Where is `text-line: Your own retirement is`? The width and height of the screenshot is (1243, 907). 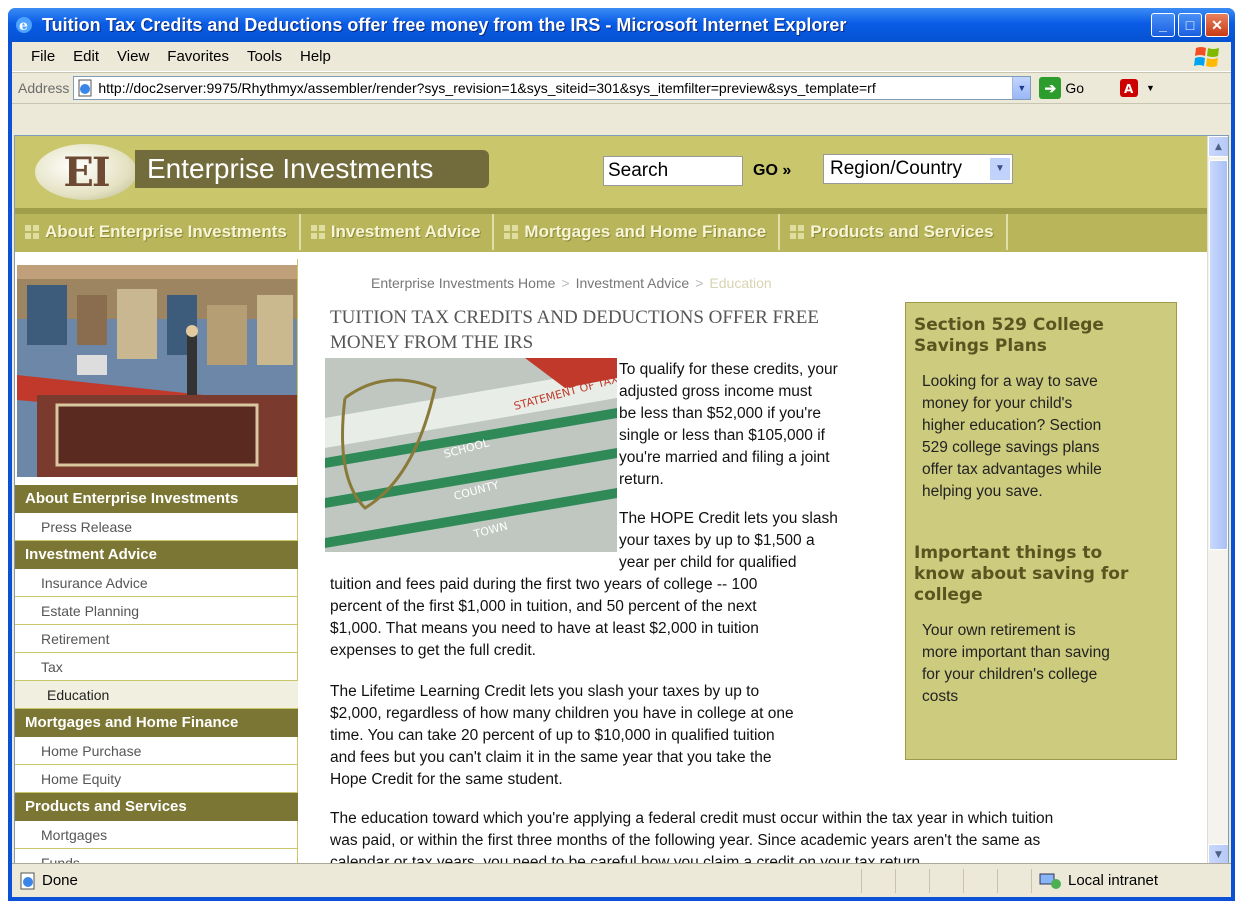
text-line: Your own retirement is is located at coordinates (999, 630).